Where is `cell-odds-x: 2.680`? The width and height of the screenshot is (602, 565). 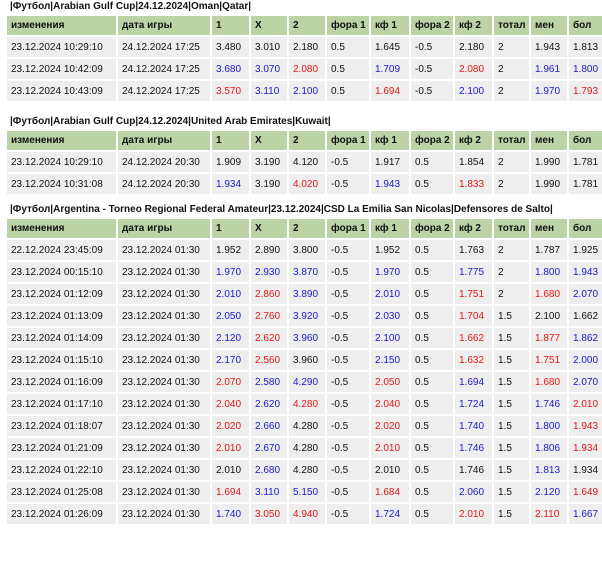
cell-odds-x: 2.680 is located at coordinates (269, 470).